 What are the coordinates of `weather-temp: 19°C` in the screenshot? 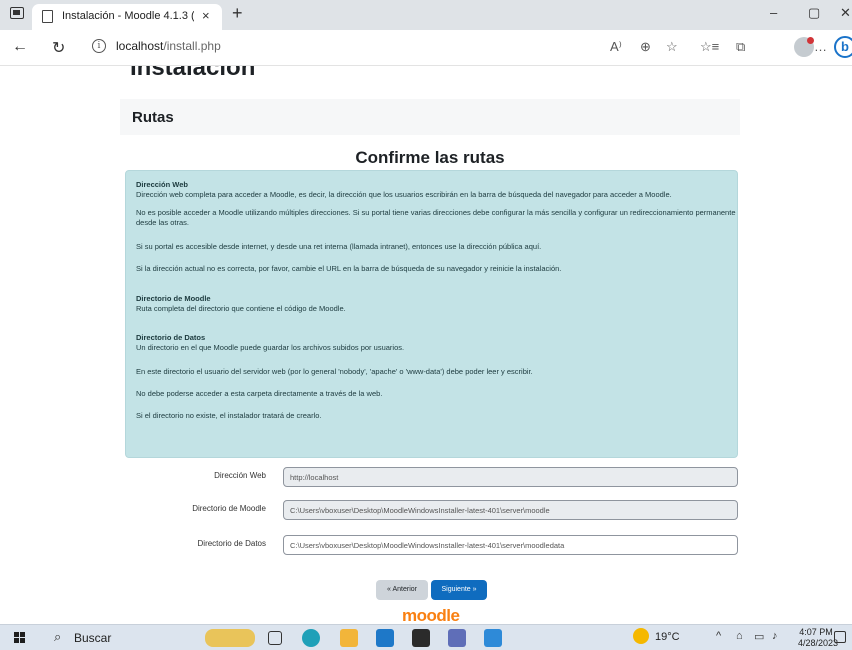 It's located at (667, 637).